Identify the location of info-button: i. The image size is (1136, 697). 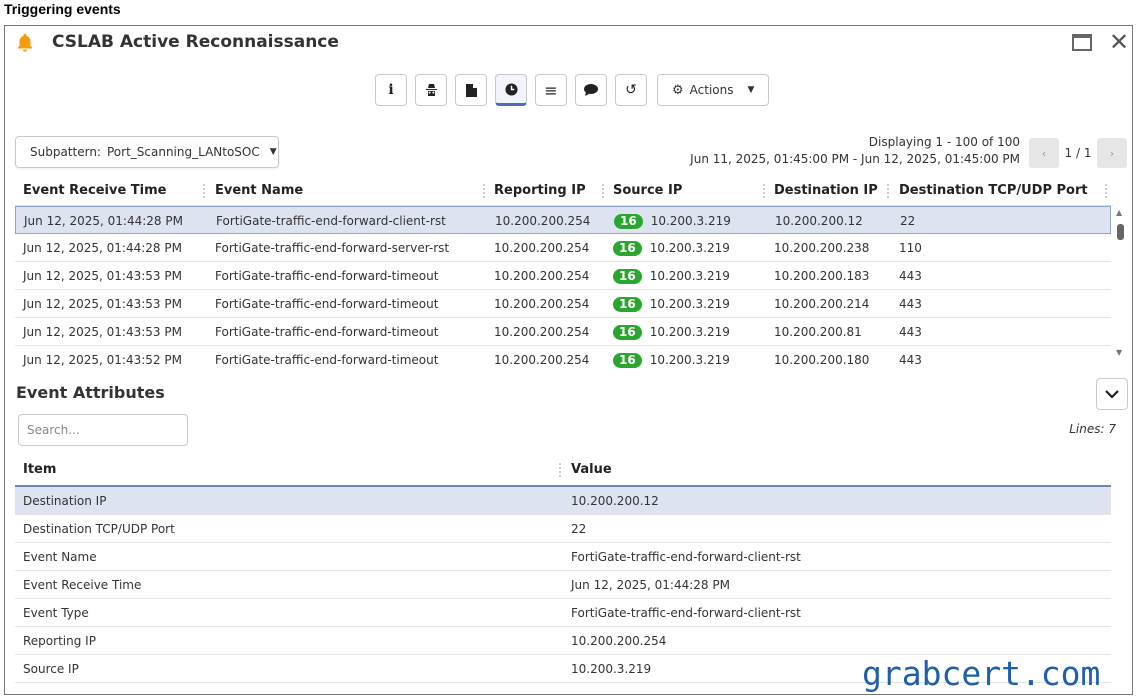
(391, 90).